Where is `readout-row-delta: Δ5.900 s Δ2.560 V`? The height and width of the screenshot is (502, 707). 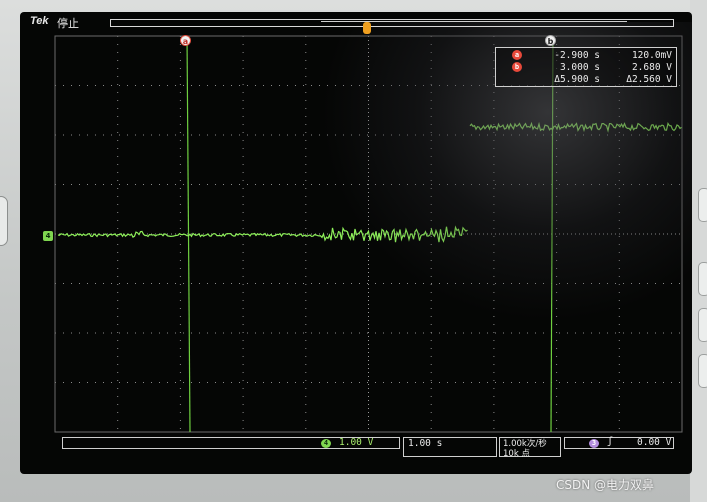 readout-row-delta: Δ5.900 s Δ2.560 V is located at coordinates (587, 80).